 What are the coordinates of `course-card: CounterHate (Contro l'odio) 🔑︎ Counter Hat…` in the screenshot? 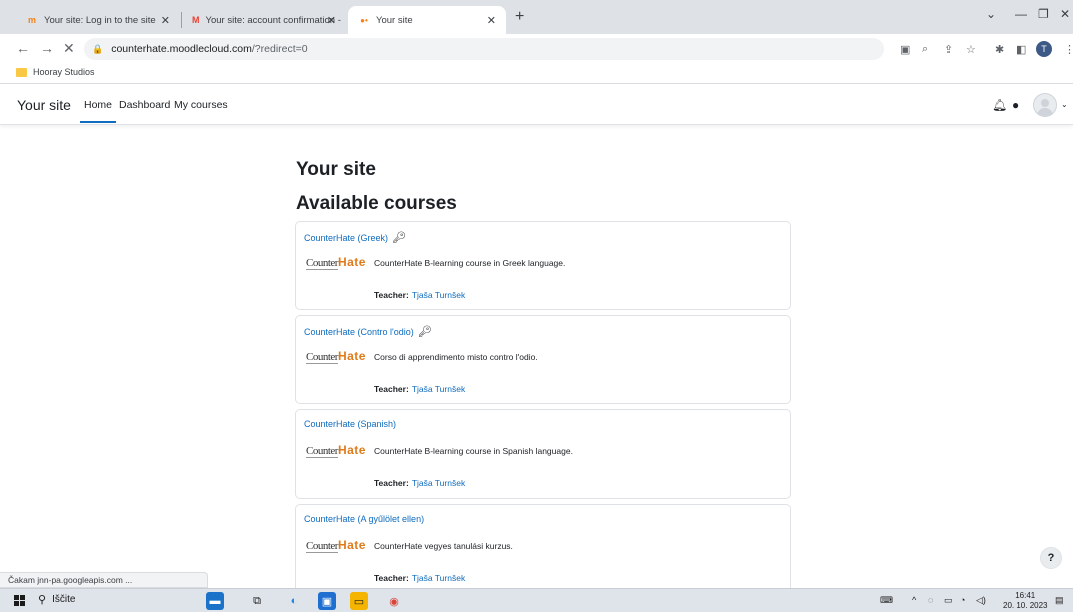 It's located at (543, 359).